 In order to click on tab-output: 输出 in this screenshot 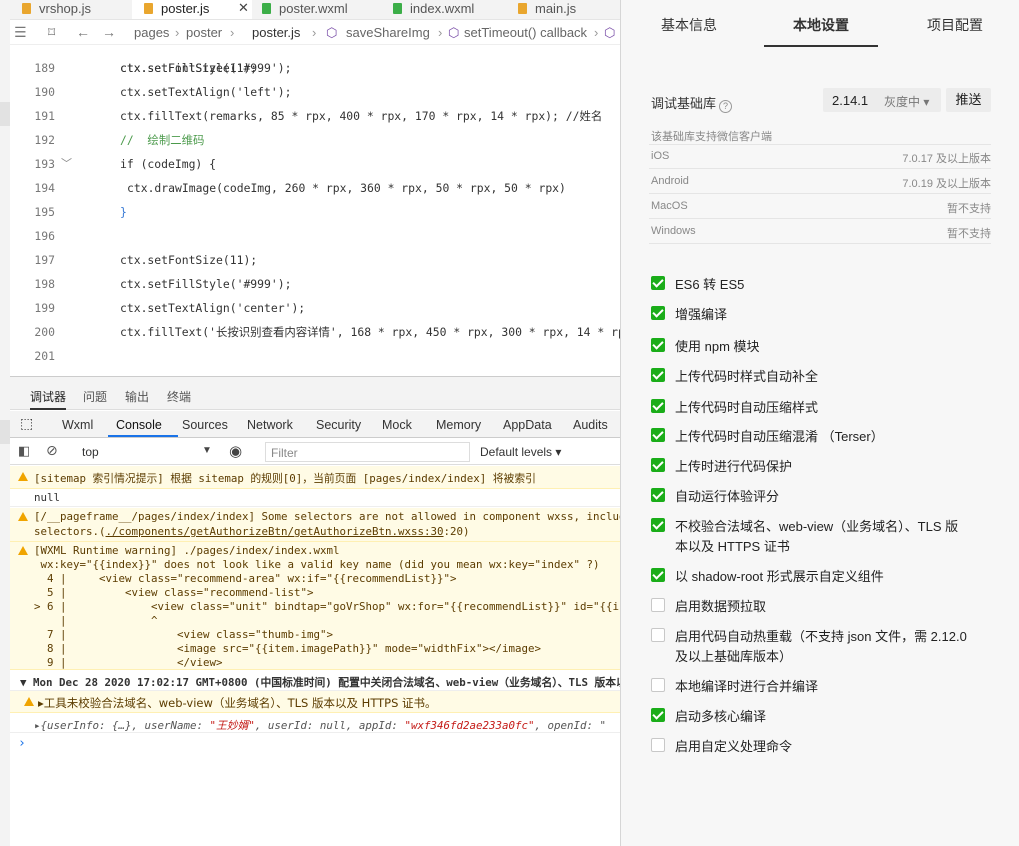, I will do `click(137, 396)`.